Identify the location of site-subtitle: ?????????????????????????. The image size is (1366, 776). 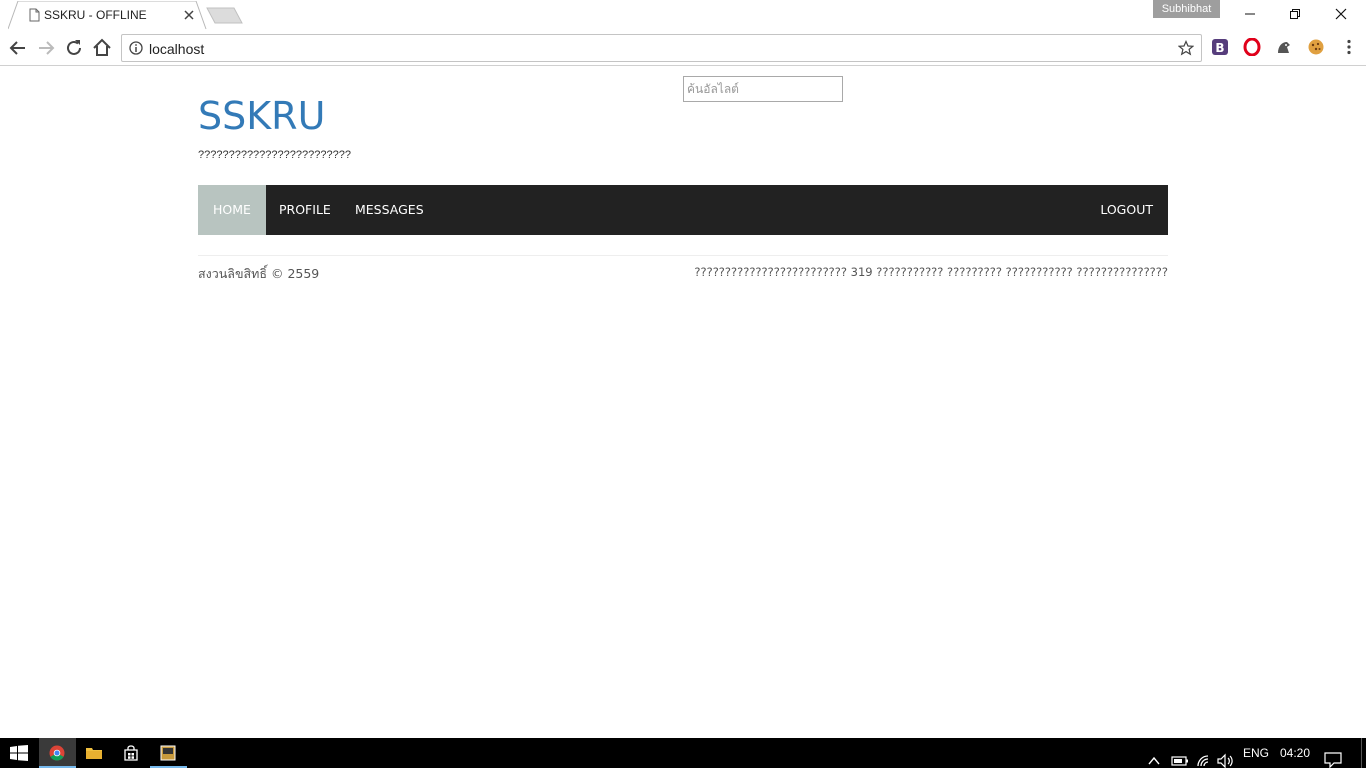
(274, 155).